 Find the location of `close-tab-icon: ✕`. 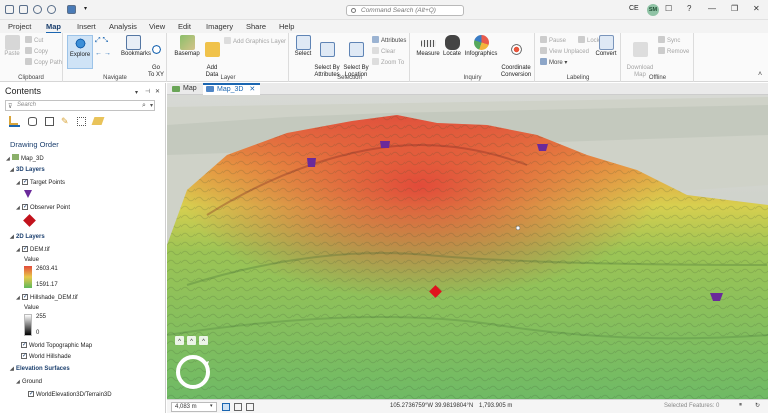

close-tab-icon: ✕ is located at coordinates (252, 89).